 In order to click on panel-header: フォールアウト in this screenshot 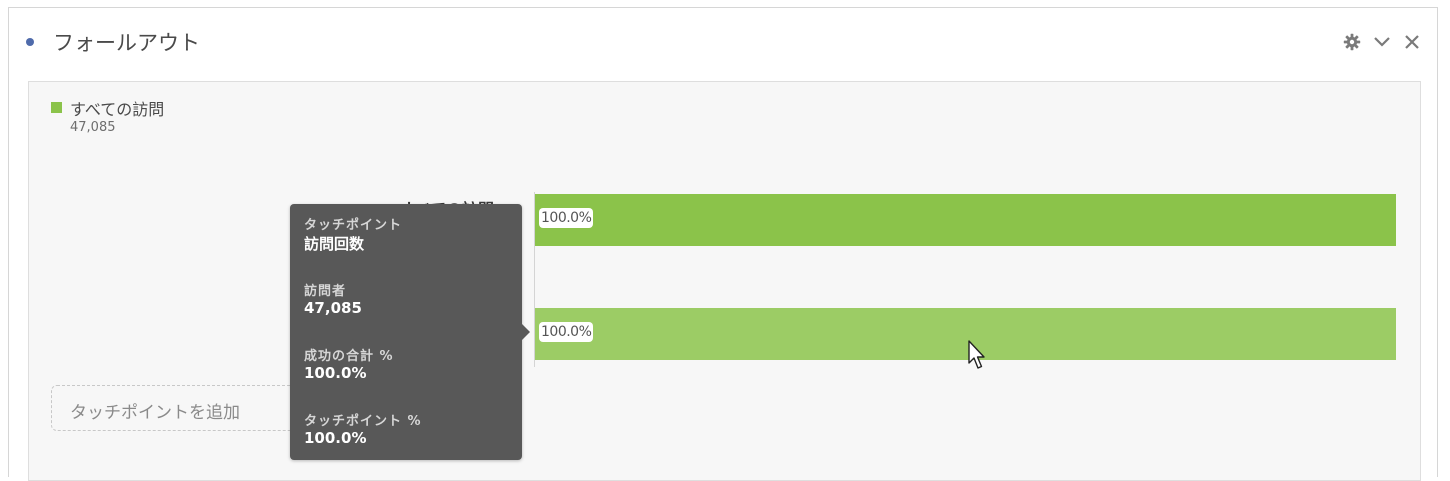, I will do `click(723, 41)`.